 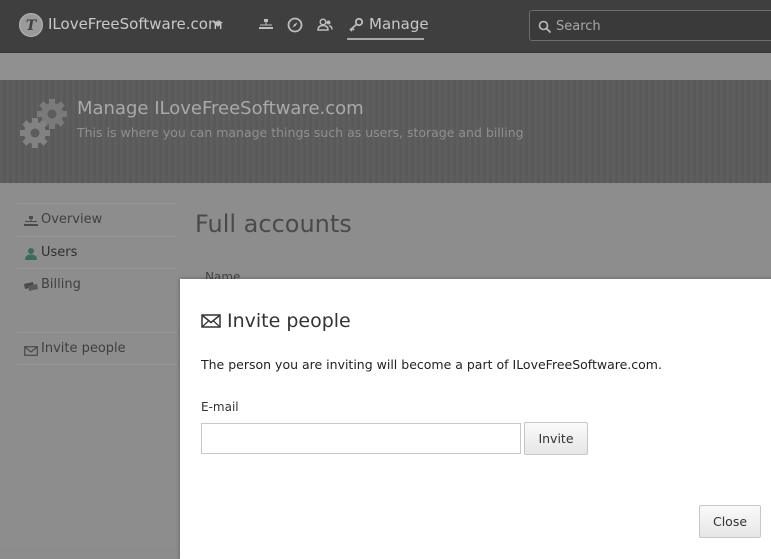 I want to click on search-box, so click(x=650, y=25).